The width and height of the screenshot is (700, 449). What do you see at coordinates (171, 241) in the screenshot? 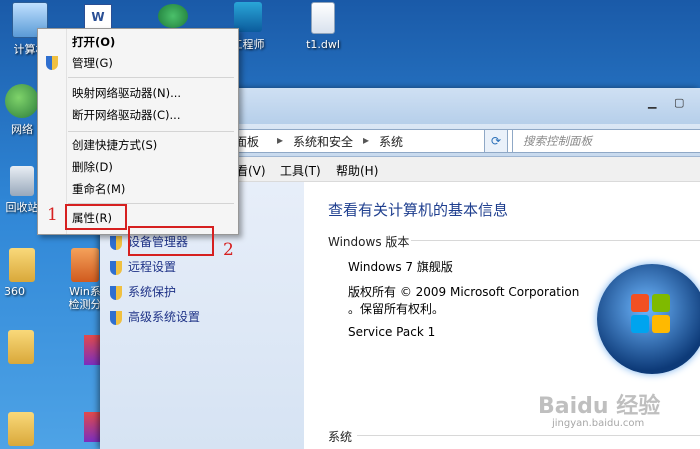
I see `highlight-device-manager` at bounding box center [171, 241].